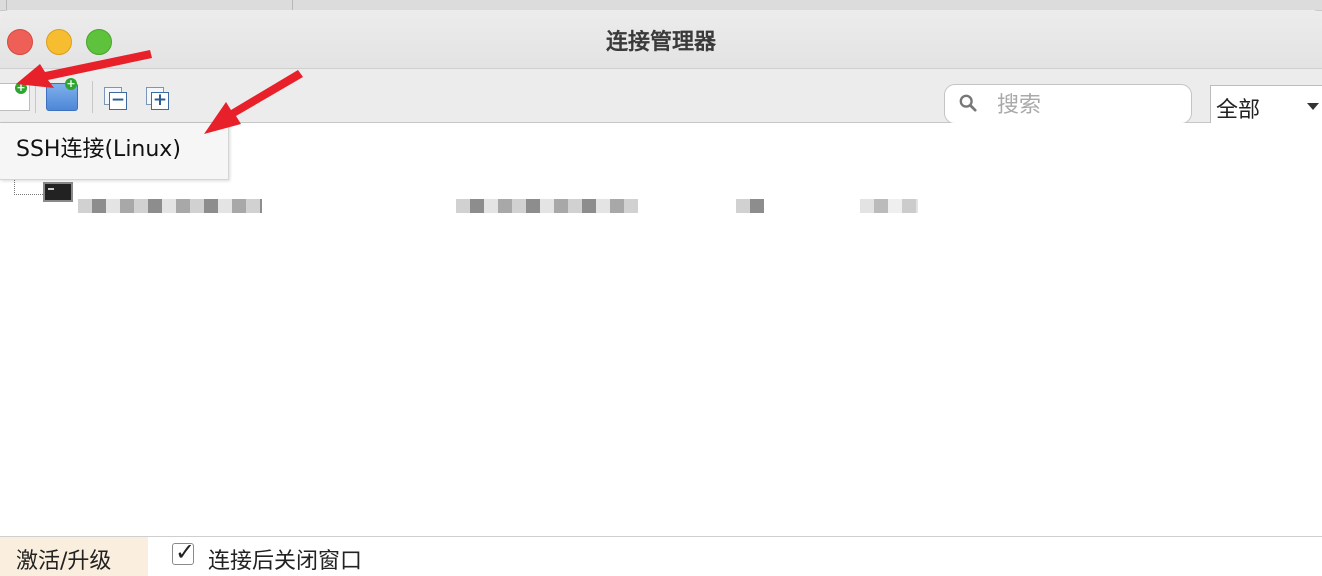 The width and height of the screenshot is (1322, 576). What do you see at coordinates (661, 556) in the screenshot?
I see `footer: 激活/升级 ✓ 连接后关闭窗口` at bounding box center [661, 556].